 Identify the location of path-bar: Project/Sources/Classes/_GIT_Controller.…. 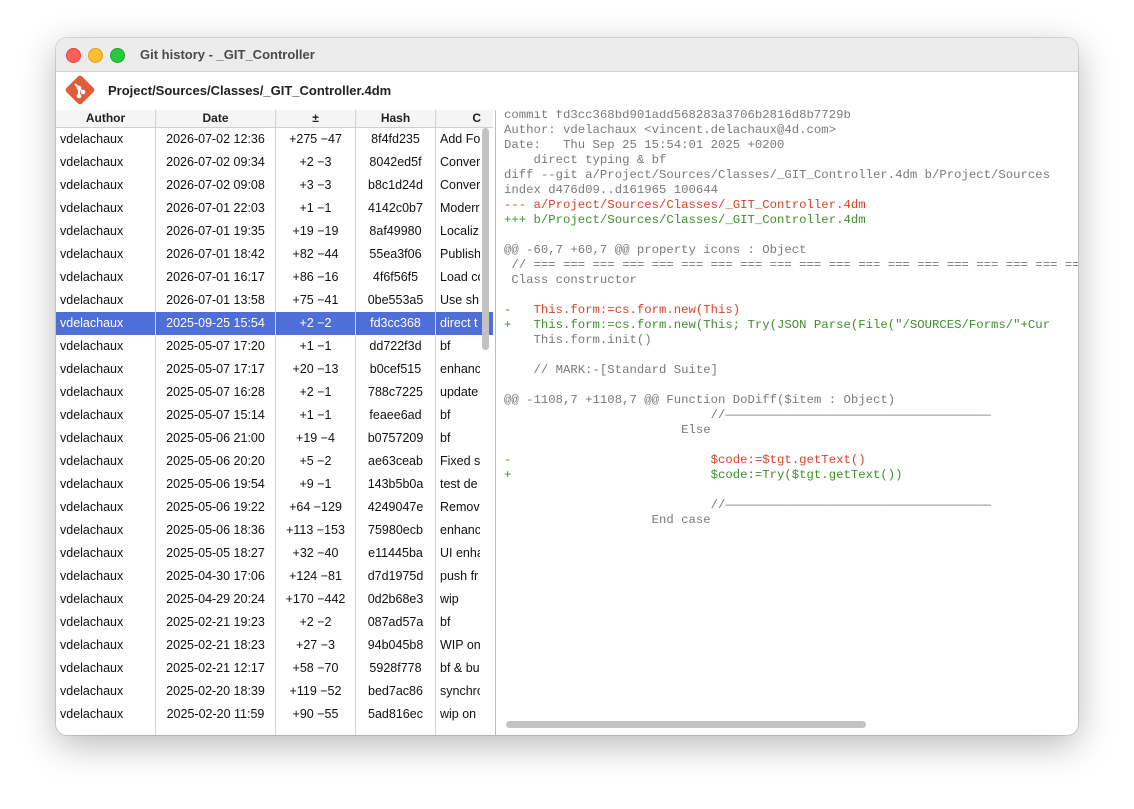
(567, 91).